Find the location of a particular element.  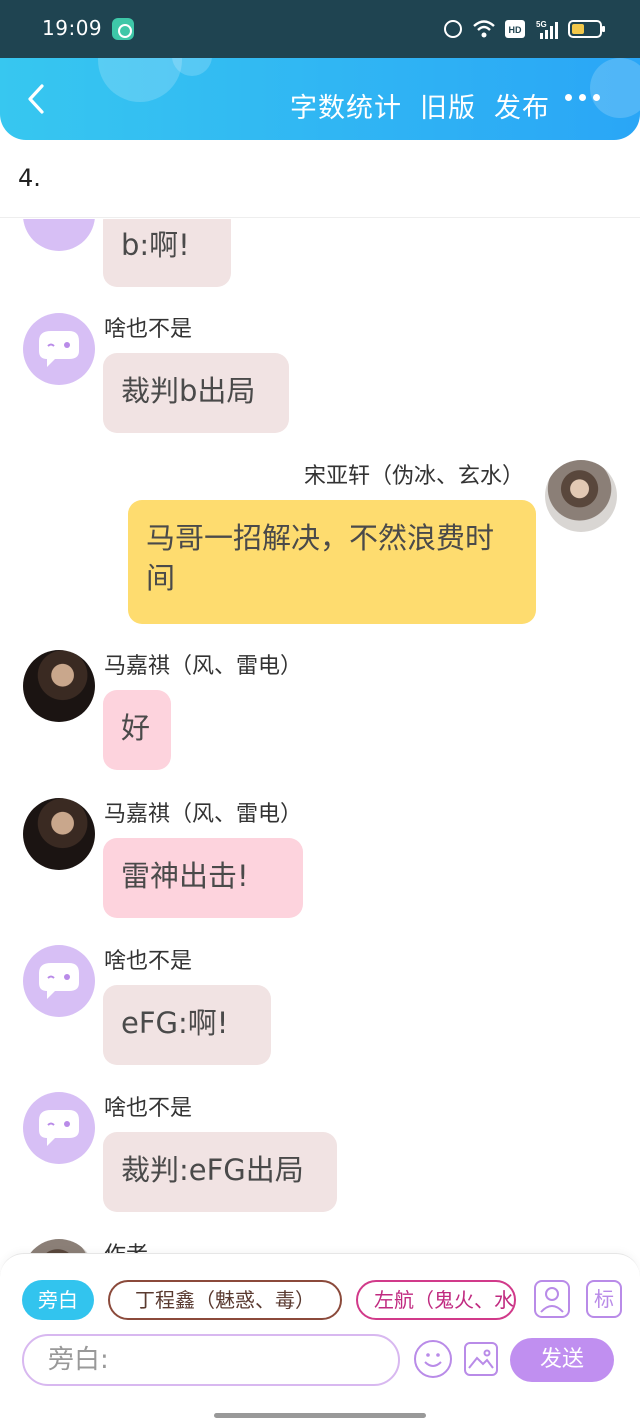

publish-button: 发布 is located at coordinates (522, 105).